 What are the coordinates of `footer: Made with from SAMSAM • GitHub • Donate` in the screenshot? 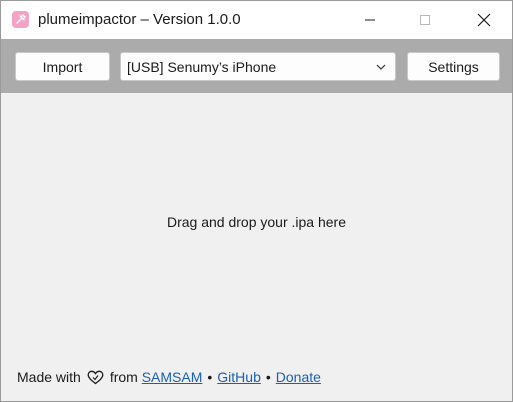 It's located at (169, 377).